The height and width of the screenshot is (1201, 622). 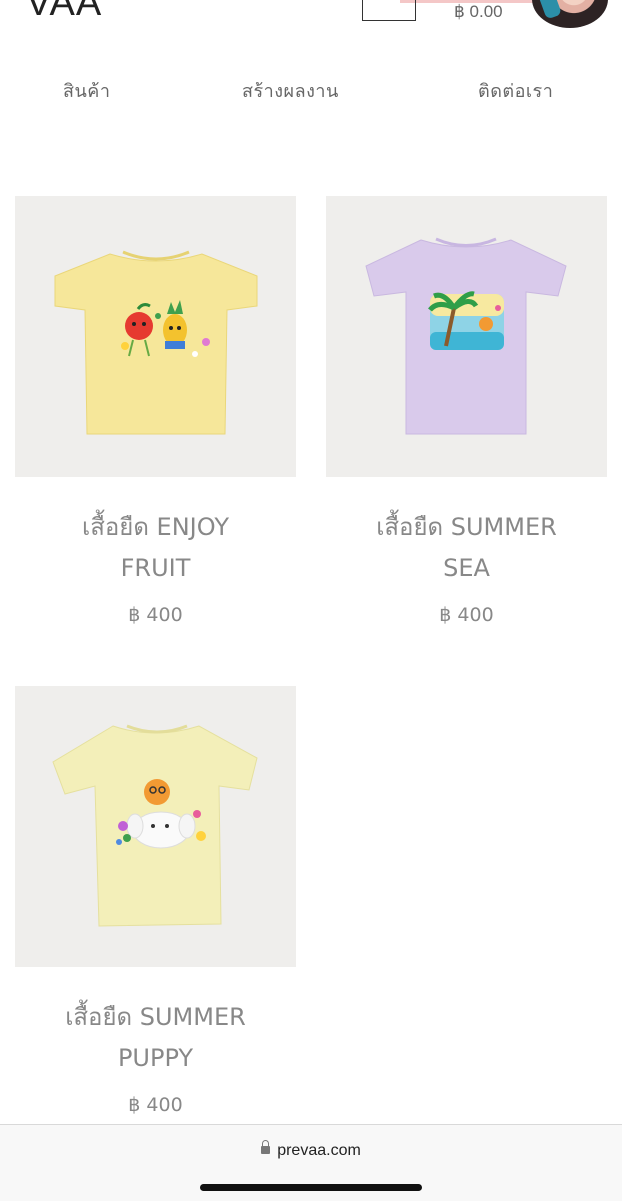 I want to click on site-logo: VAA, so click(x=64, y=11).